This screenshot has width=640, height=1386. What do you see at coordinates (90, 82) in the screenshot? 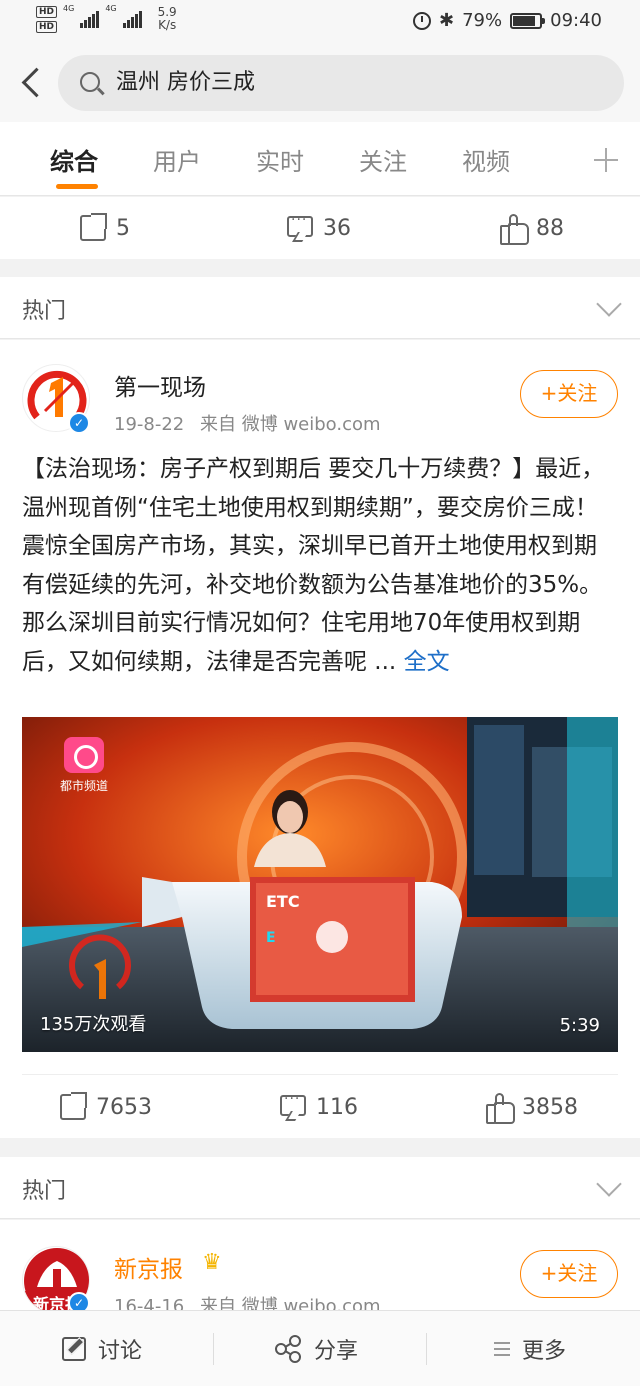
I see `search-icon` at bounding box center [90, 82].